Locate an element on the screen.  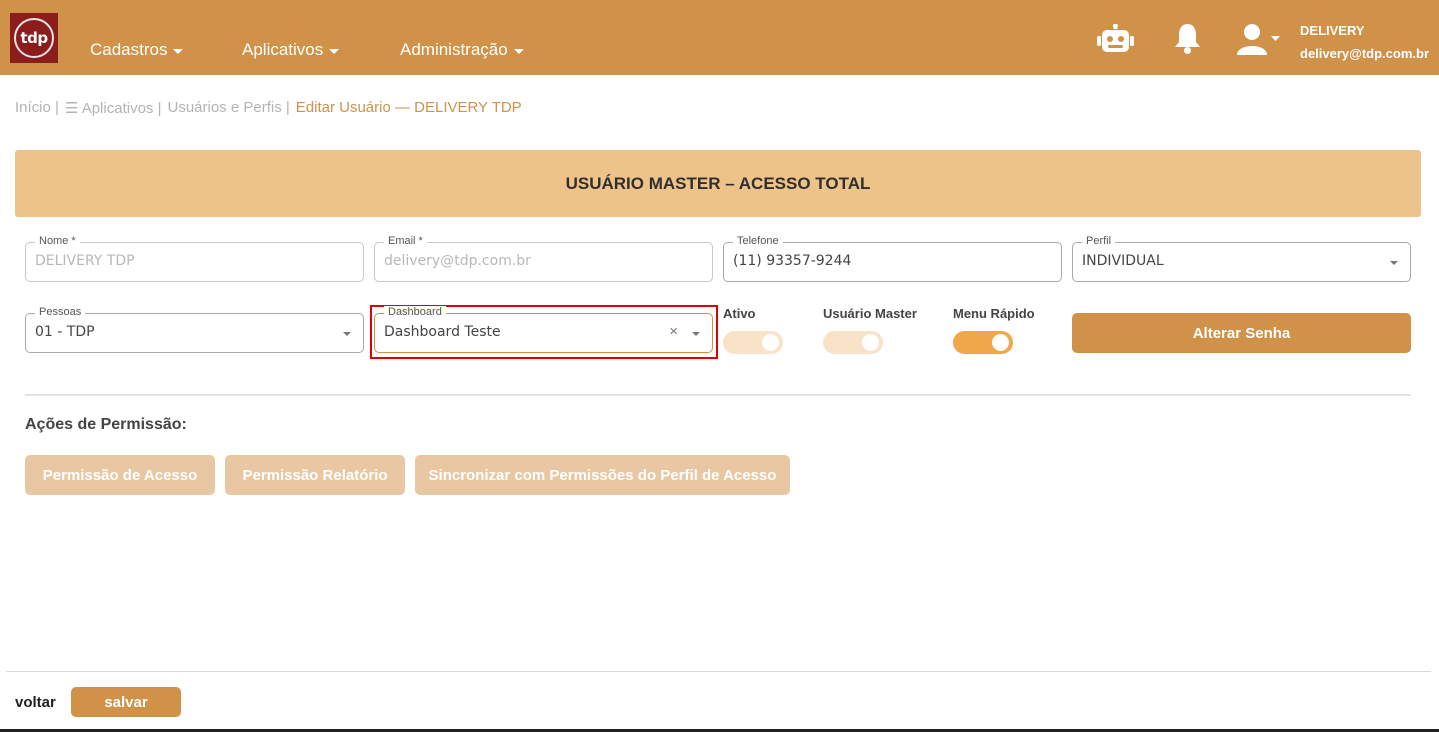
pessoas-label: Pessoas is located at coordinates (60, 312).